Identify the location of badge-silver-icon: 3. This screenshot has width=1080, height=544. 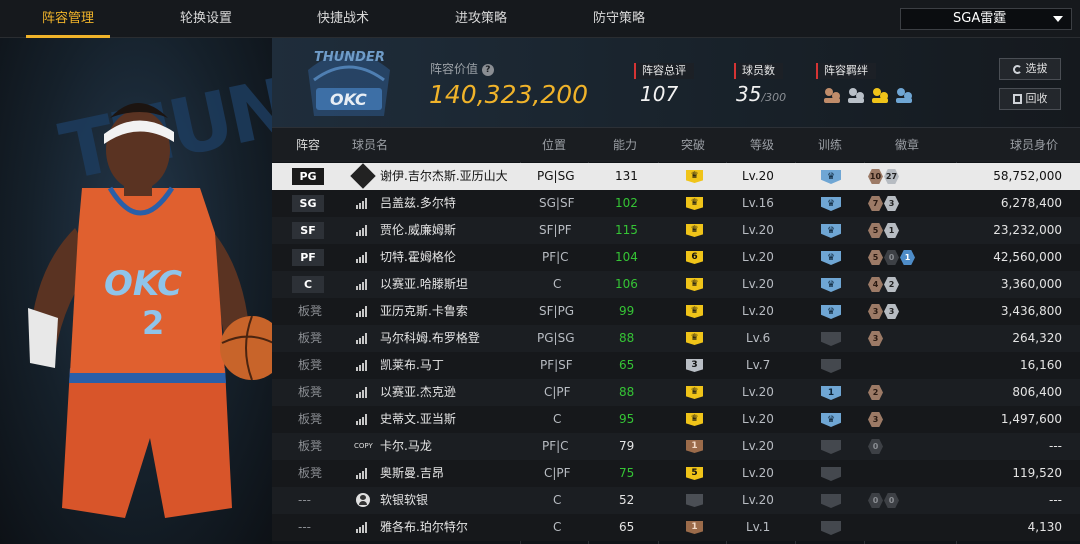
(891, 203).